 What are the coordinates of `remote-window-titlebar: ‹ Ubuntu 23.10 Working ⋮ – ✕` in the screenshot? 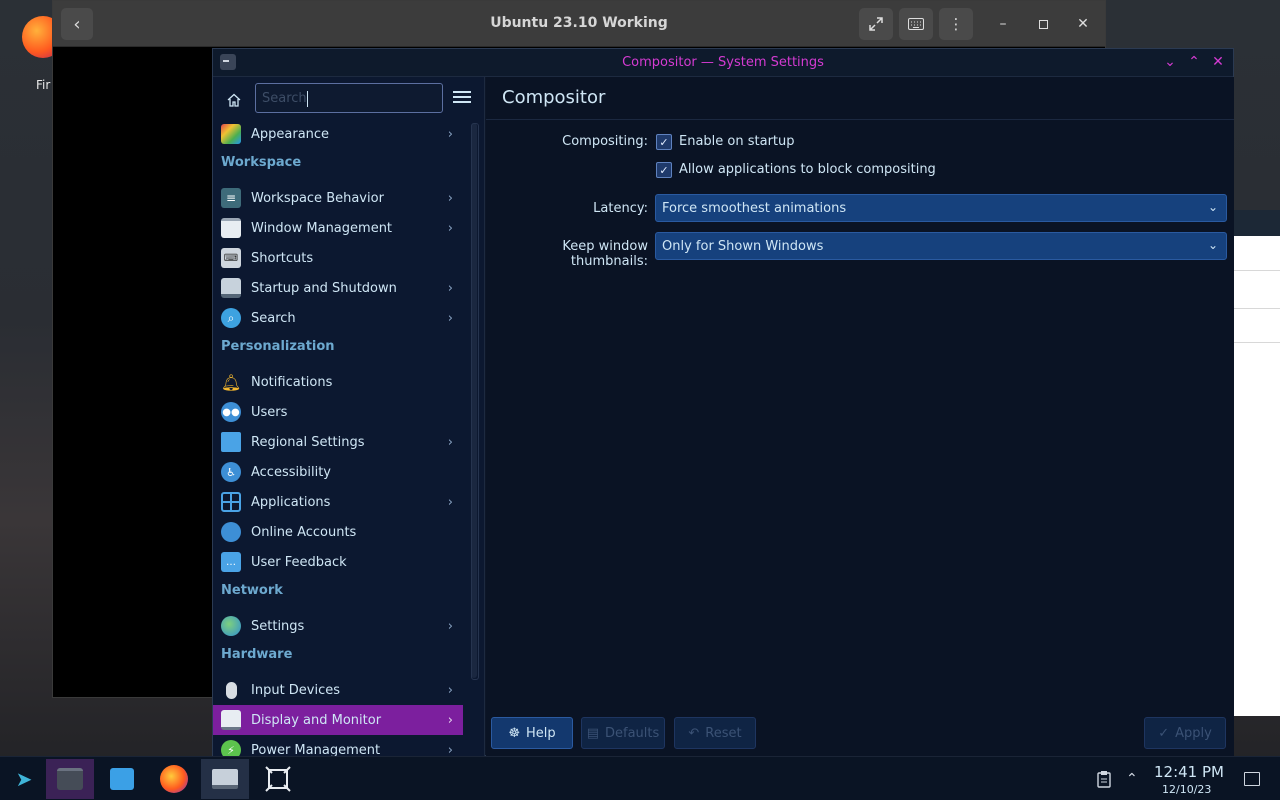 It's located at (579, 24).